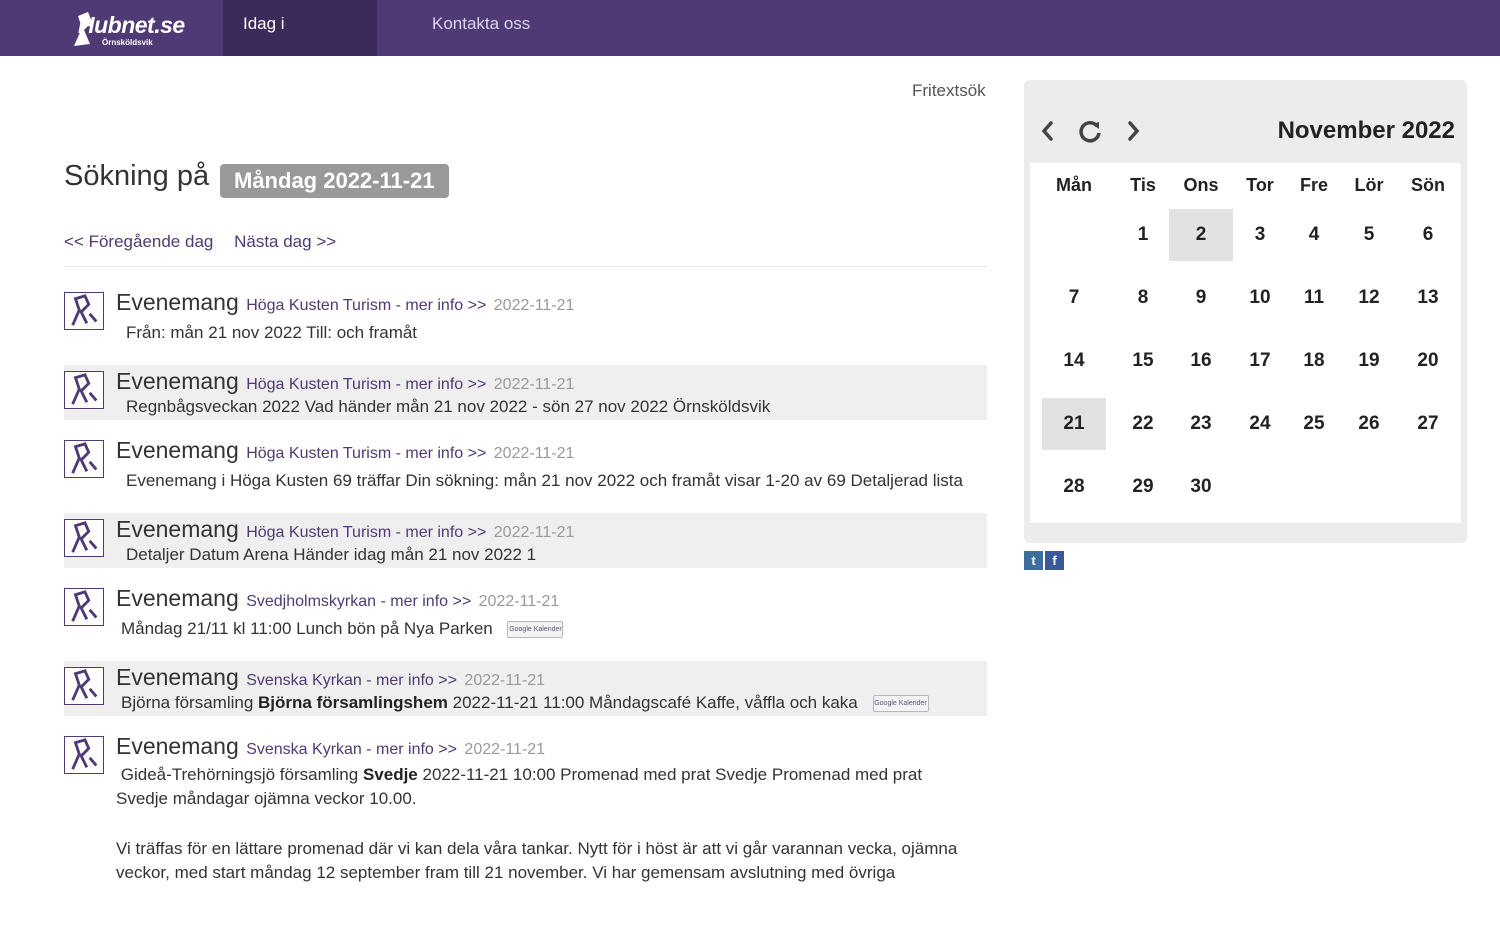 The height and width of the screenshot is (930, 1500). Describe the element at coordinates (285, 241) in the screenshot. I see `next-day-link: Nästa dag >>` at that location.